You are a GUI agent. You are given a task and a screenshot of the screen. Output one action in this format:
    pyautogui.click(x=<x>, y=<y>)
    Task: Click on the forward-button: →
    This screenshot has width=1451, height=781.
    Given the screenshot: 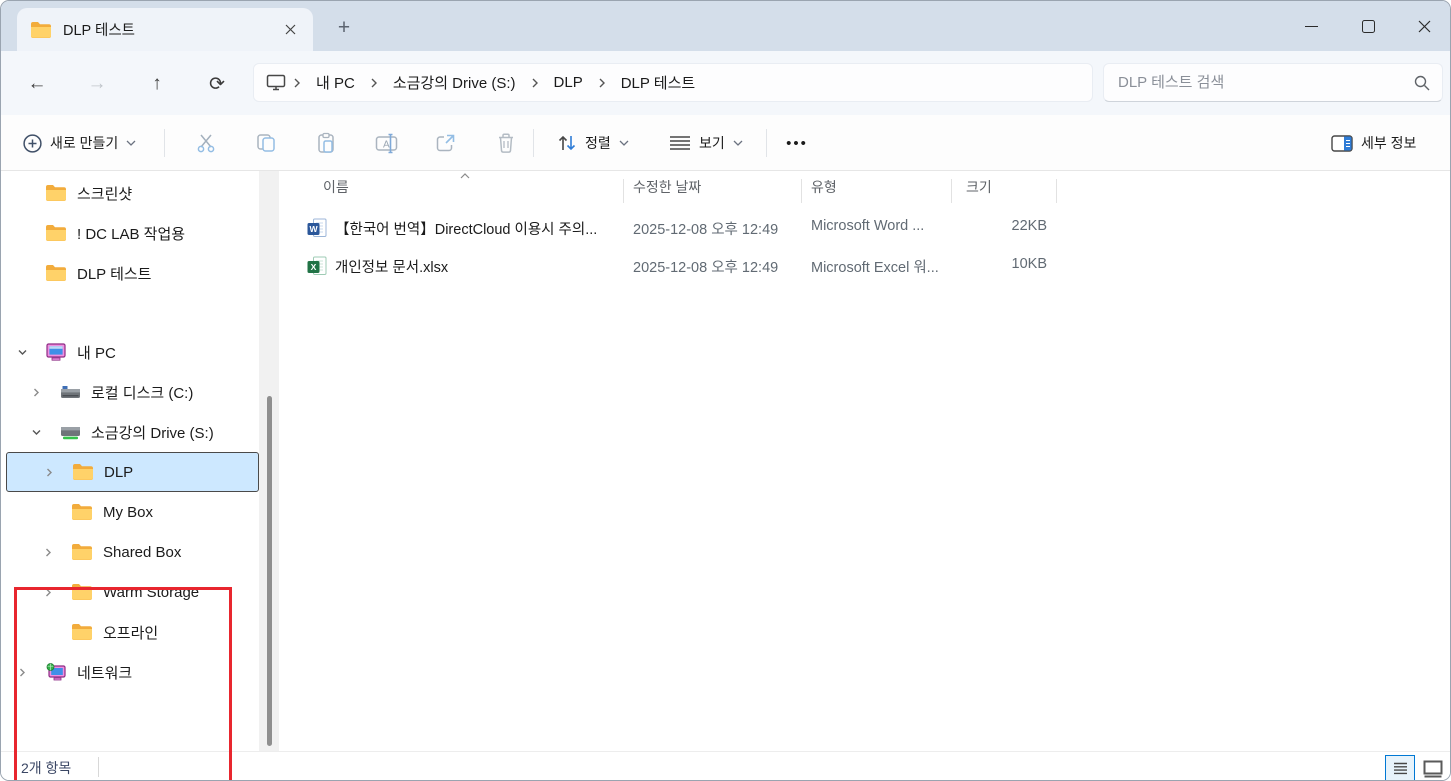 What is the action you would take?
    pyautogui.click(x=97, y=84)
    